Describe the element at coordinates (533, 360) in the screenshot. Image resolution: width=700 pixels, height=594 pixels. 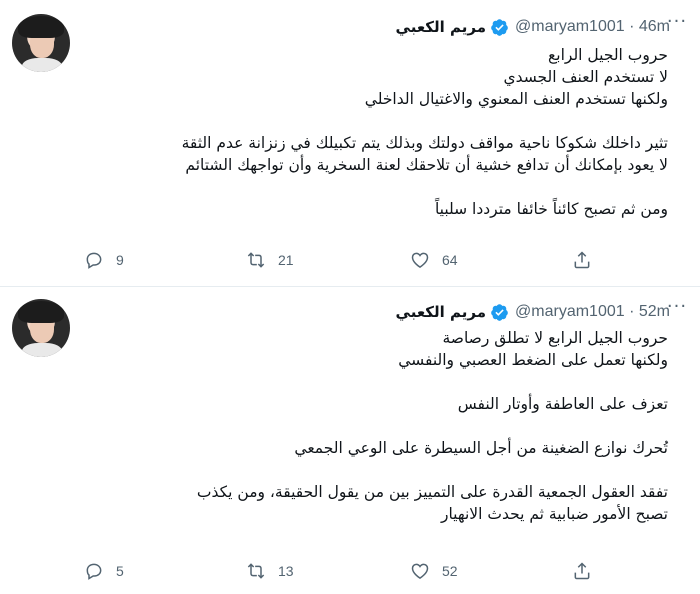
I see `tweet-line: ولكنها تعمل على الضغط العصبي والنفسي` at that location.